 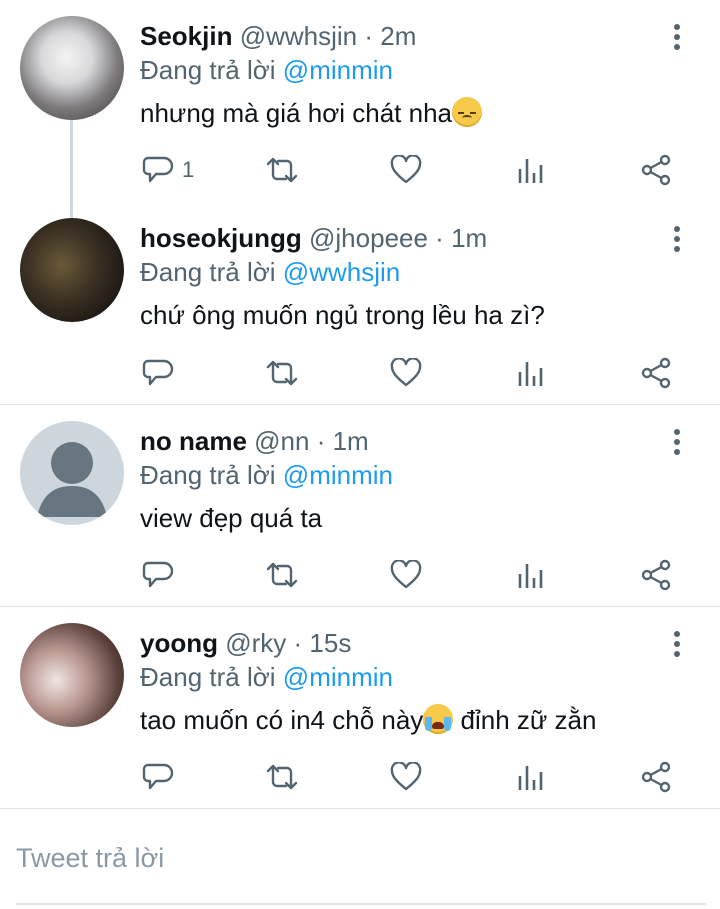 What do you see at coordinates (72, 479) in the screenshot?
I see `default-profile-icon` at bounding box center [72, 479].